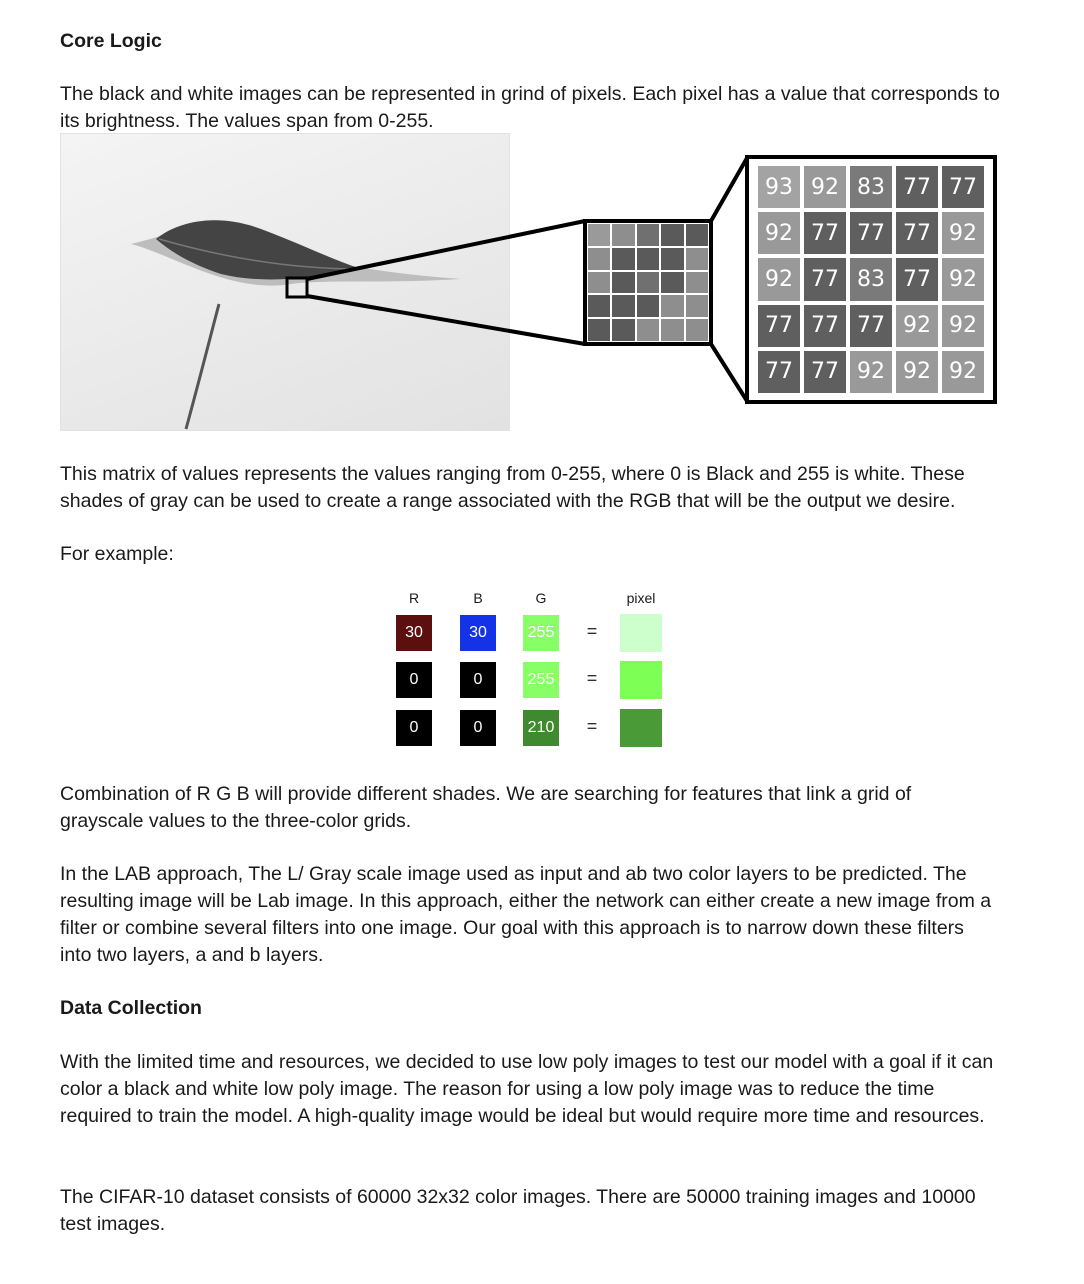 Image resolution: width=1084 pixels, height=1284 pixels. What do you see at coordinates (779, 187) in the screenshot?
I see `matrix-cell: 93` at bounding box center [779, 187].